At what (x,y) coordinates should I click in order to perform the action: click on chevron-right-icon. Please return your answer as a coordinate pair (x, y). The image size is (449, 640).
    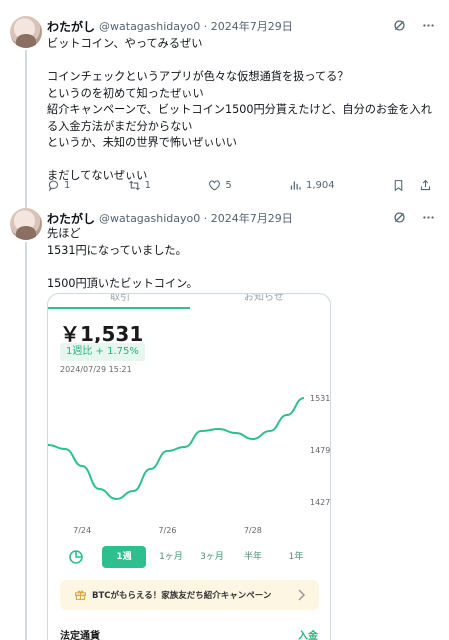
    Looking at the image, I should click on (302, 595).